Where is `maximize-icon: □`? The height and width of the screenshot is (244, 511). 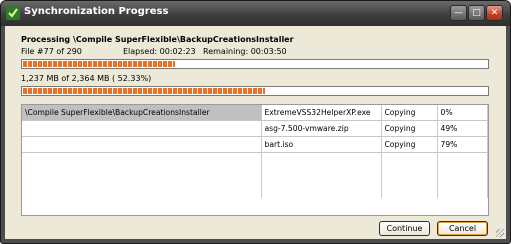 maximize-icon: □ is located at coordinates (476, 13).